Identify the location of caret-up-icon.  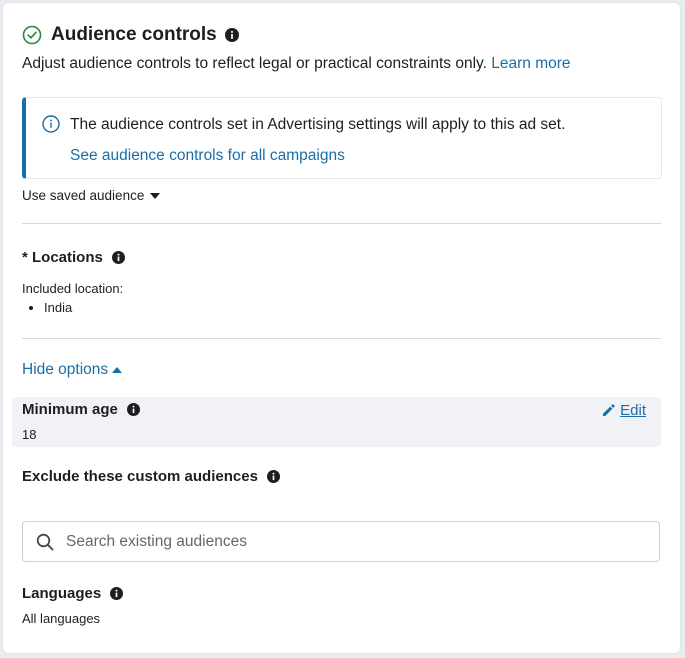
(117, 370).